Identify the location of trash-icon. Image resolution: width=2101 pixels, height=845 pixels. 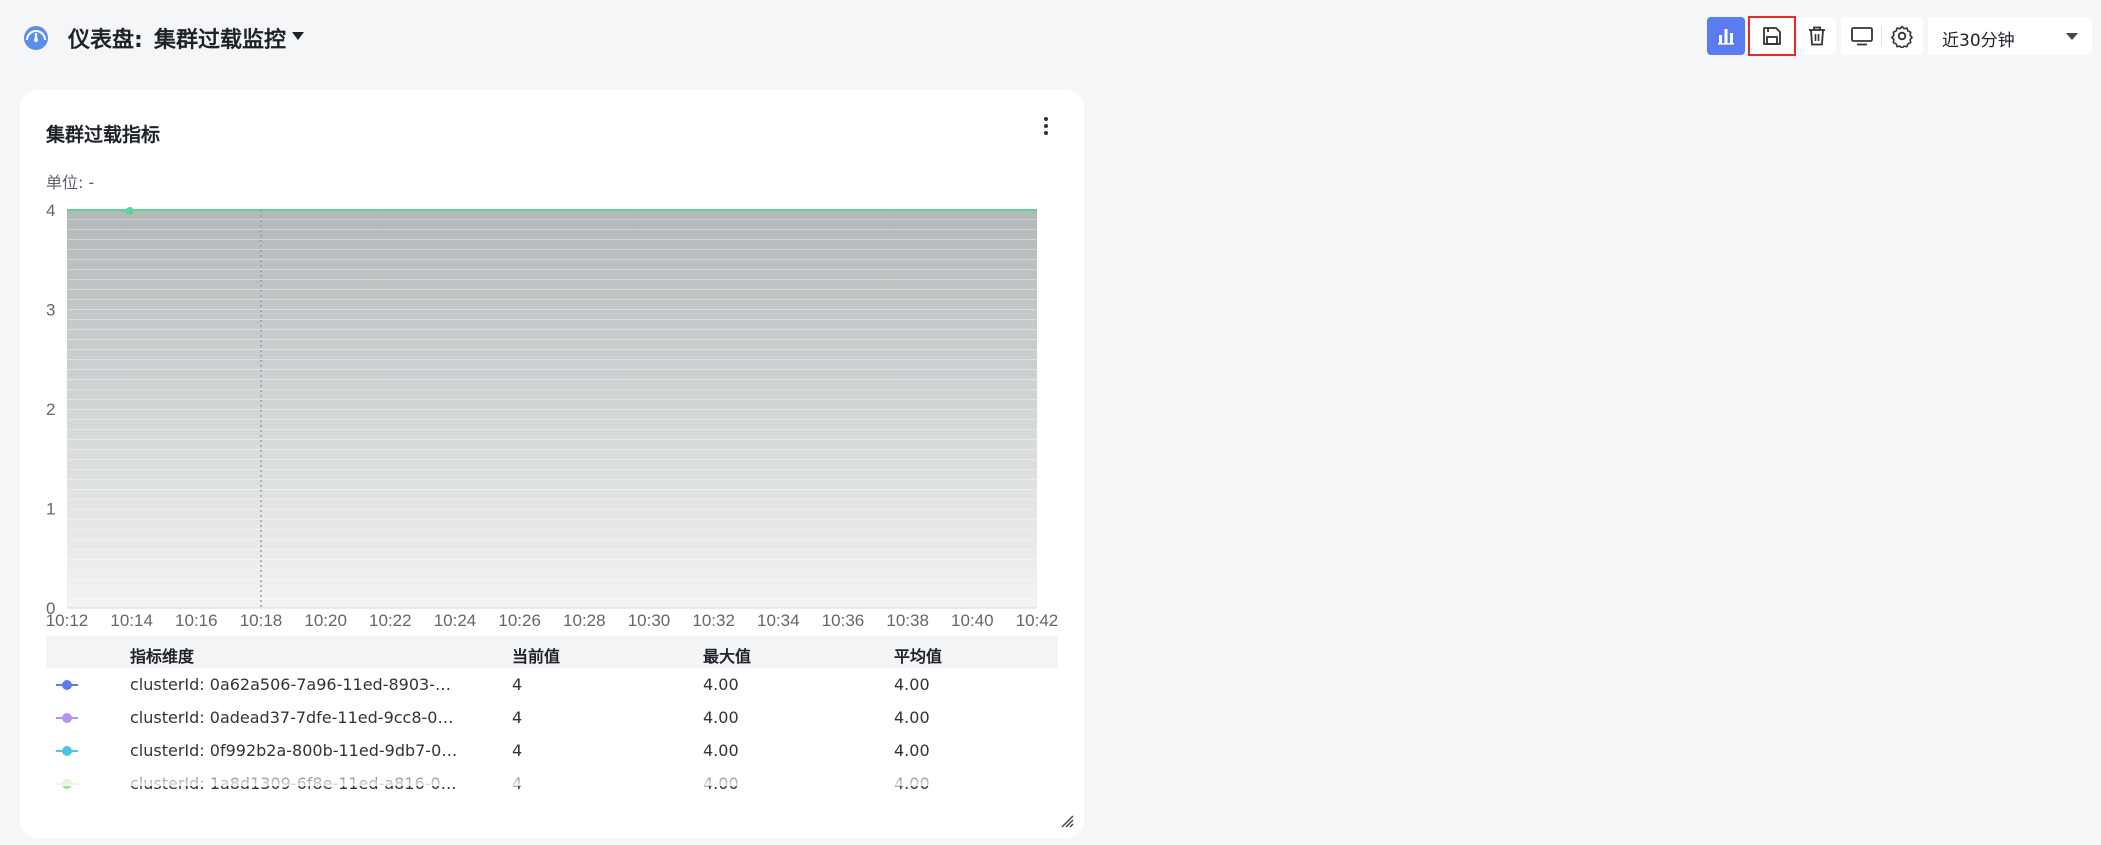
(1817, 36).